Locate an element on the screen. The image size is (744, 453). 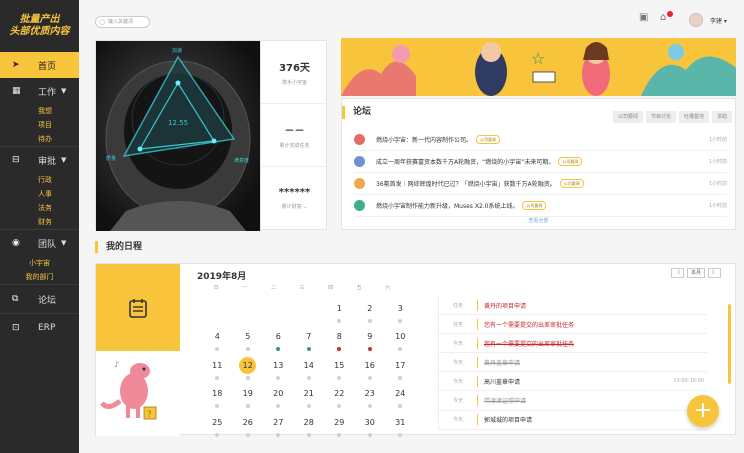
list-item: 燃烧小宇宙：新一代内容制作公司。 公司要闻 1小时前 is located at coordinates (540, 140).